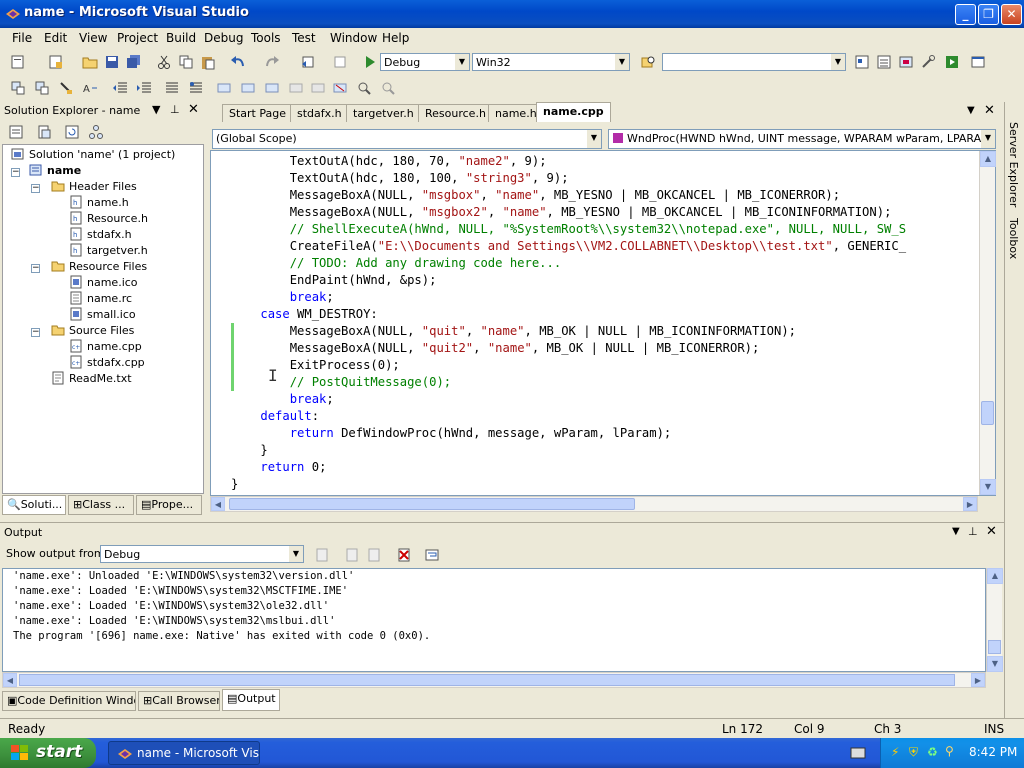 The image size is (1024, 768). What do you see at coordinates (1011, 14) in the screenshot?
I see `close-button: ✕` at bounding box center [1011, 14].